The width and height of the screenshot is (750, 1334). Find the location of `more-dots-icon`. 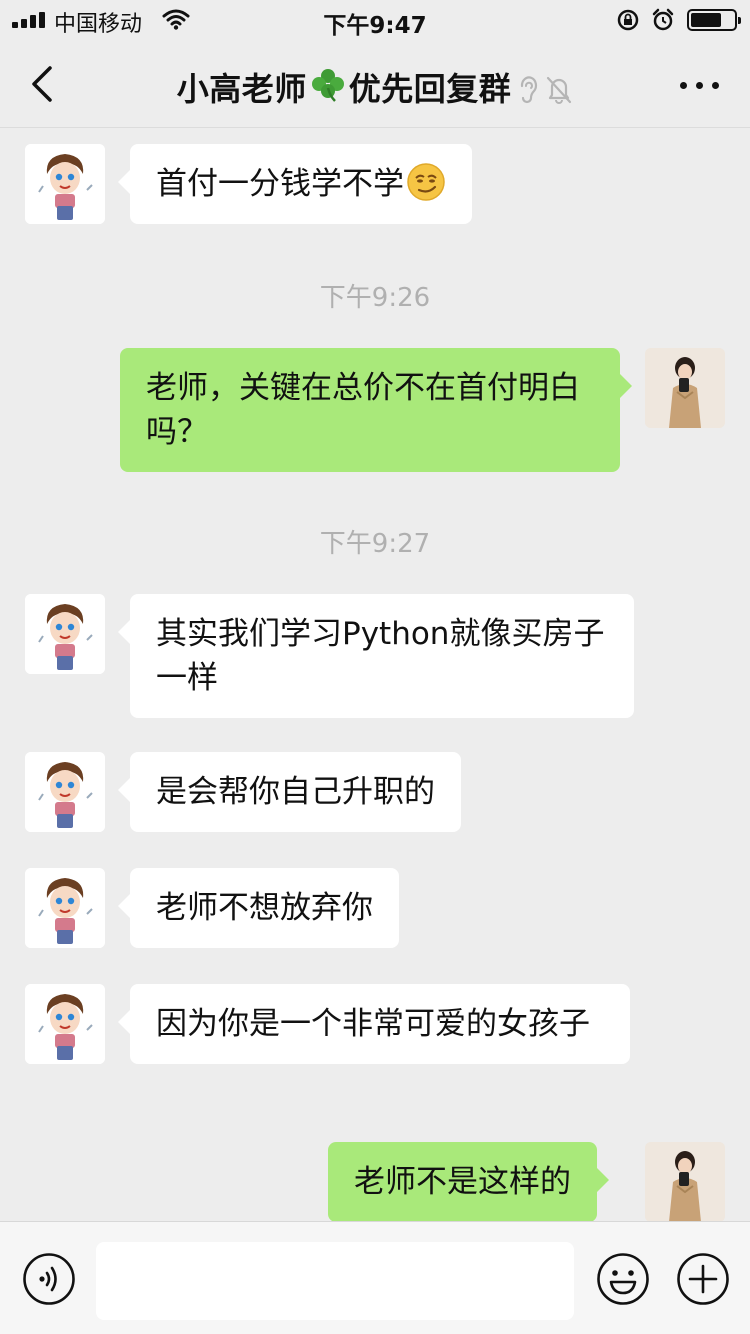

more-dots-icon is located at coordinates (683, 85).